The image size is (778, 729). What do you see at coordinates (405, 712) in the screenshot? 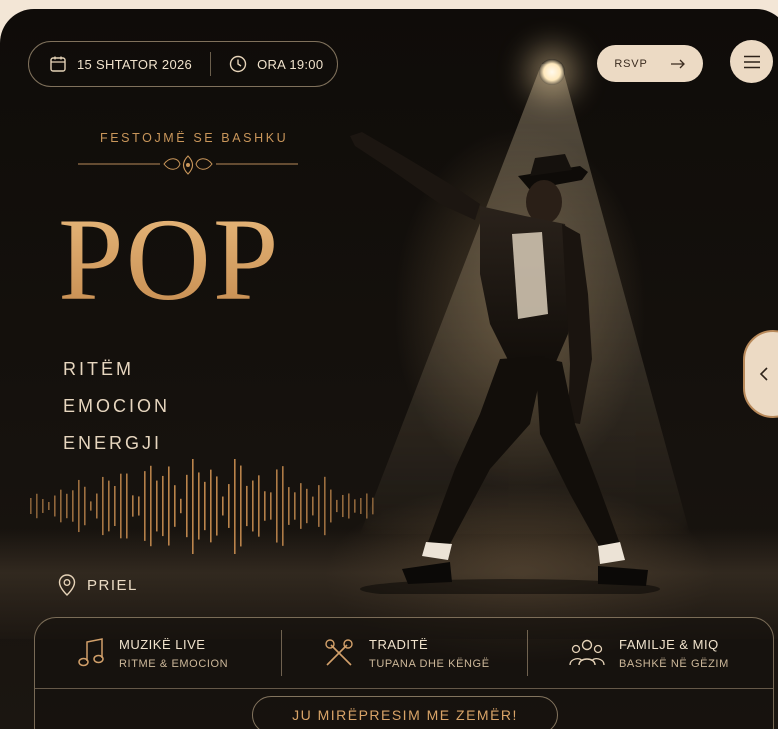
I see `welcome-button: JU MIRËPRESIM ME ZEMËR!` at bounding box center [405, 712].